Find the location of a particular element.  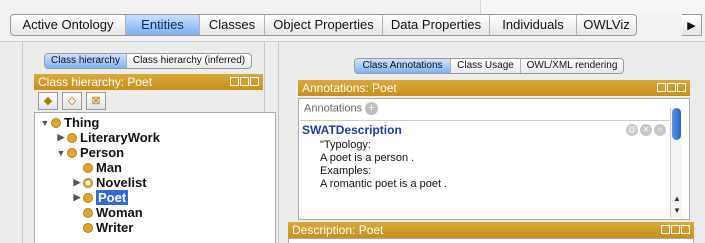

annotations-title: Annotations: Poet is located at coordinates (349, 88).